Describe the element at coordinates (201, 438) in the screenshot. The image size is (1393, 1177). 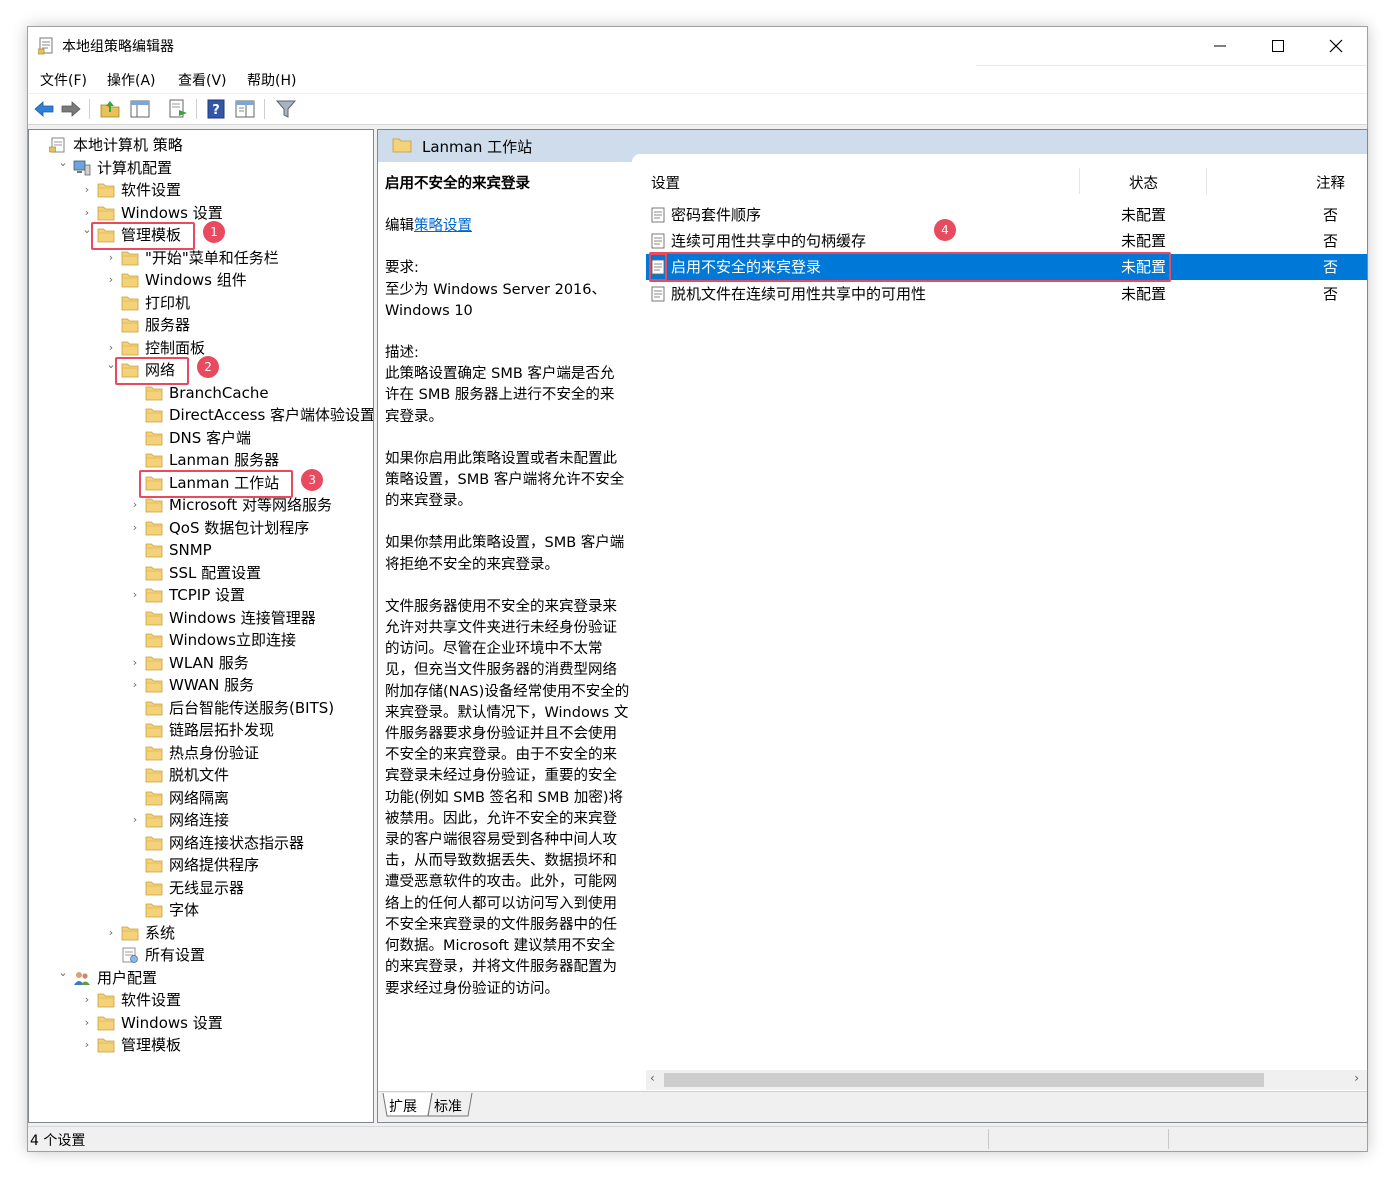
I see `tree-item: DNS 客户端` at that location.